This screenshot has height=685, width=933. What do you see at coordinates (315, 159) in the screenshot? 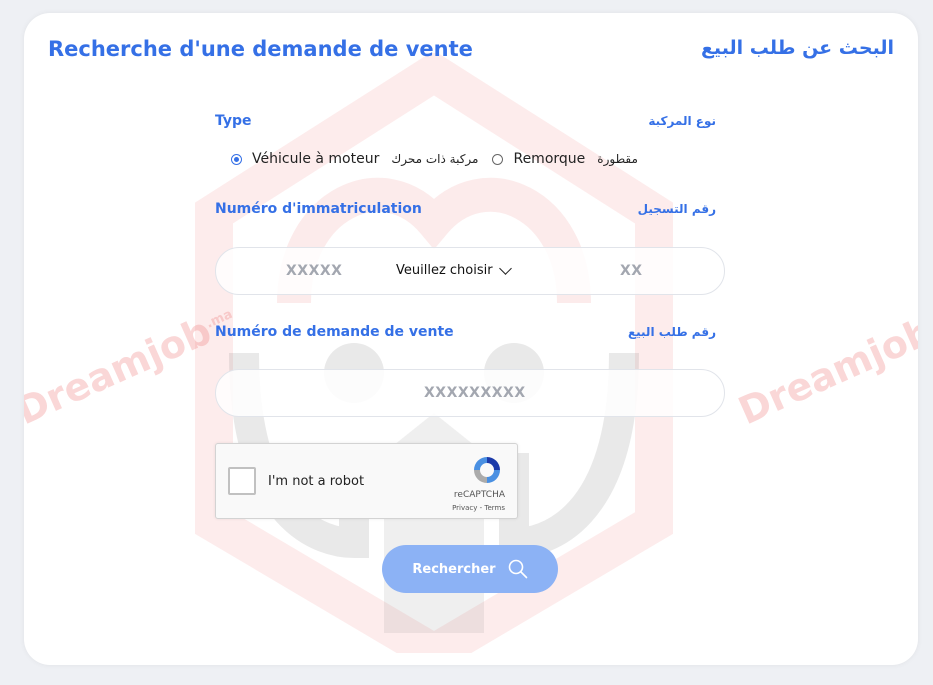
I see `radio-vehicle-motor-label-fr: Véhicule à moteur` at bounding box center [315, 159].